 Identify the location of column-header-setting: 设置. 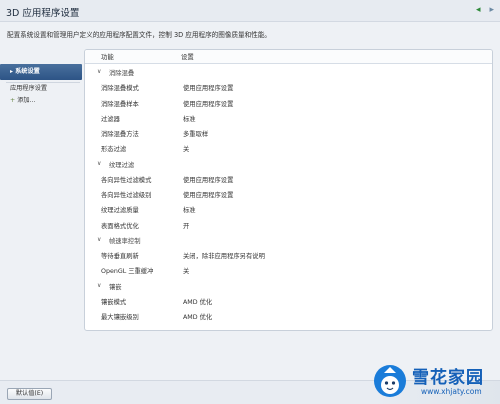
(187, 57).